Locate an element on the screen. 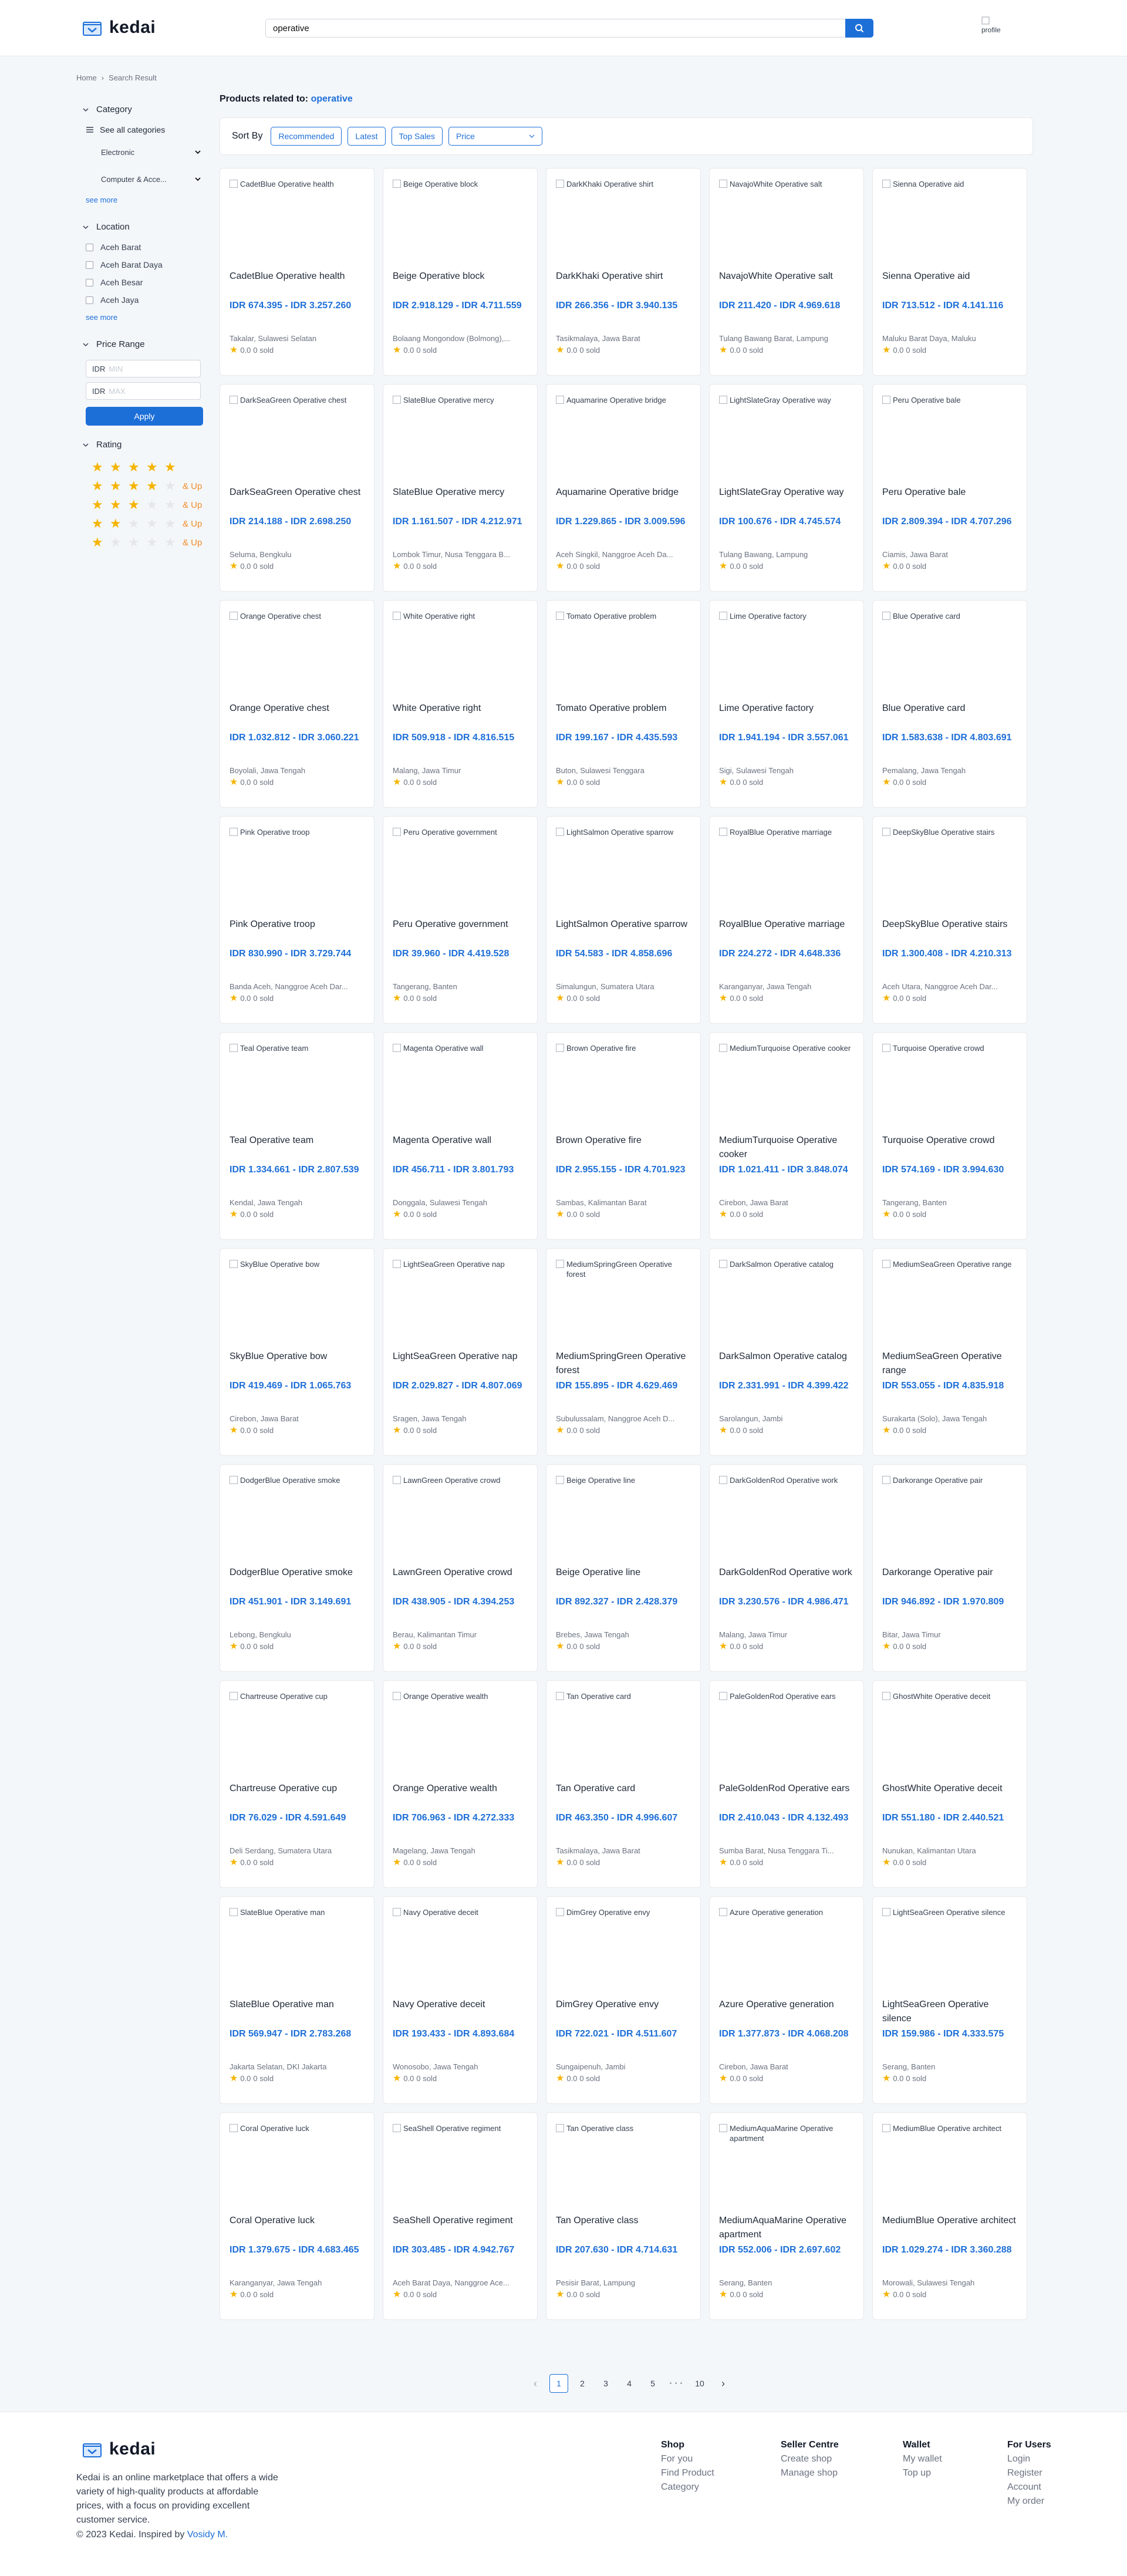  product-name: Coral Operative luck is located at coordinates (297, 2228).